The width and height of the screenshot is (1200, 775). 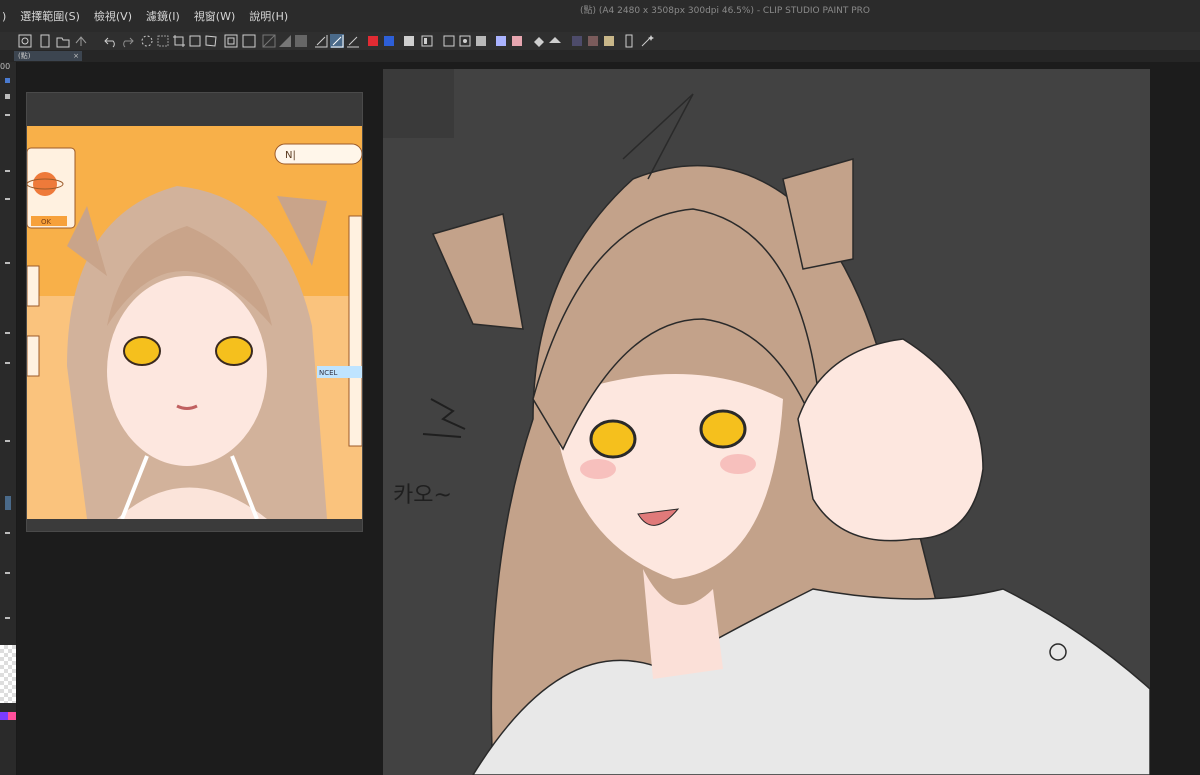 What do you see at coordinates (231, 41) in the screenshot?
I see `fit-icon` at bounding box center [231, 41].